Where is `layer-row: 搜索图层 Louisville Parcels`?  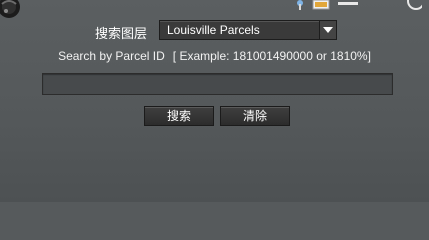 layer-row: 搜索图层 Louisville Parcels is located at coordinates (214, 31).